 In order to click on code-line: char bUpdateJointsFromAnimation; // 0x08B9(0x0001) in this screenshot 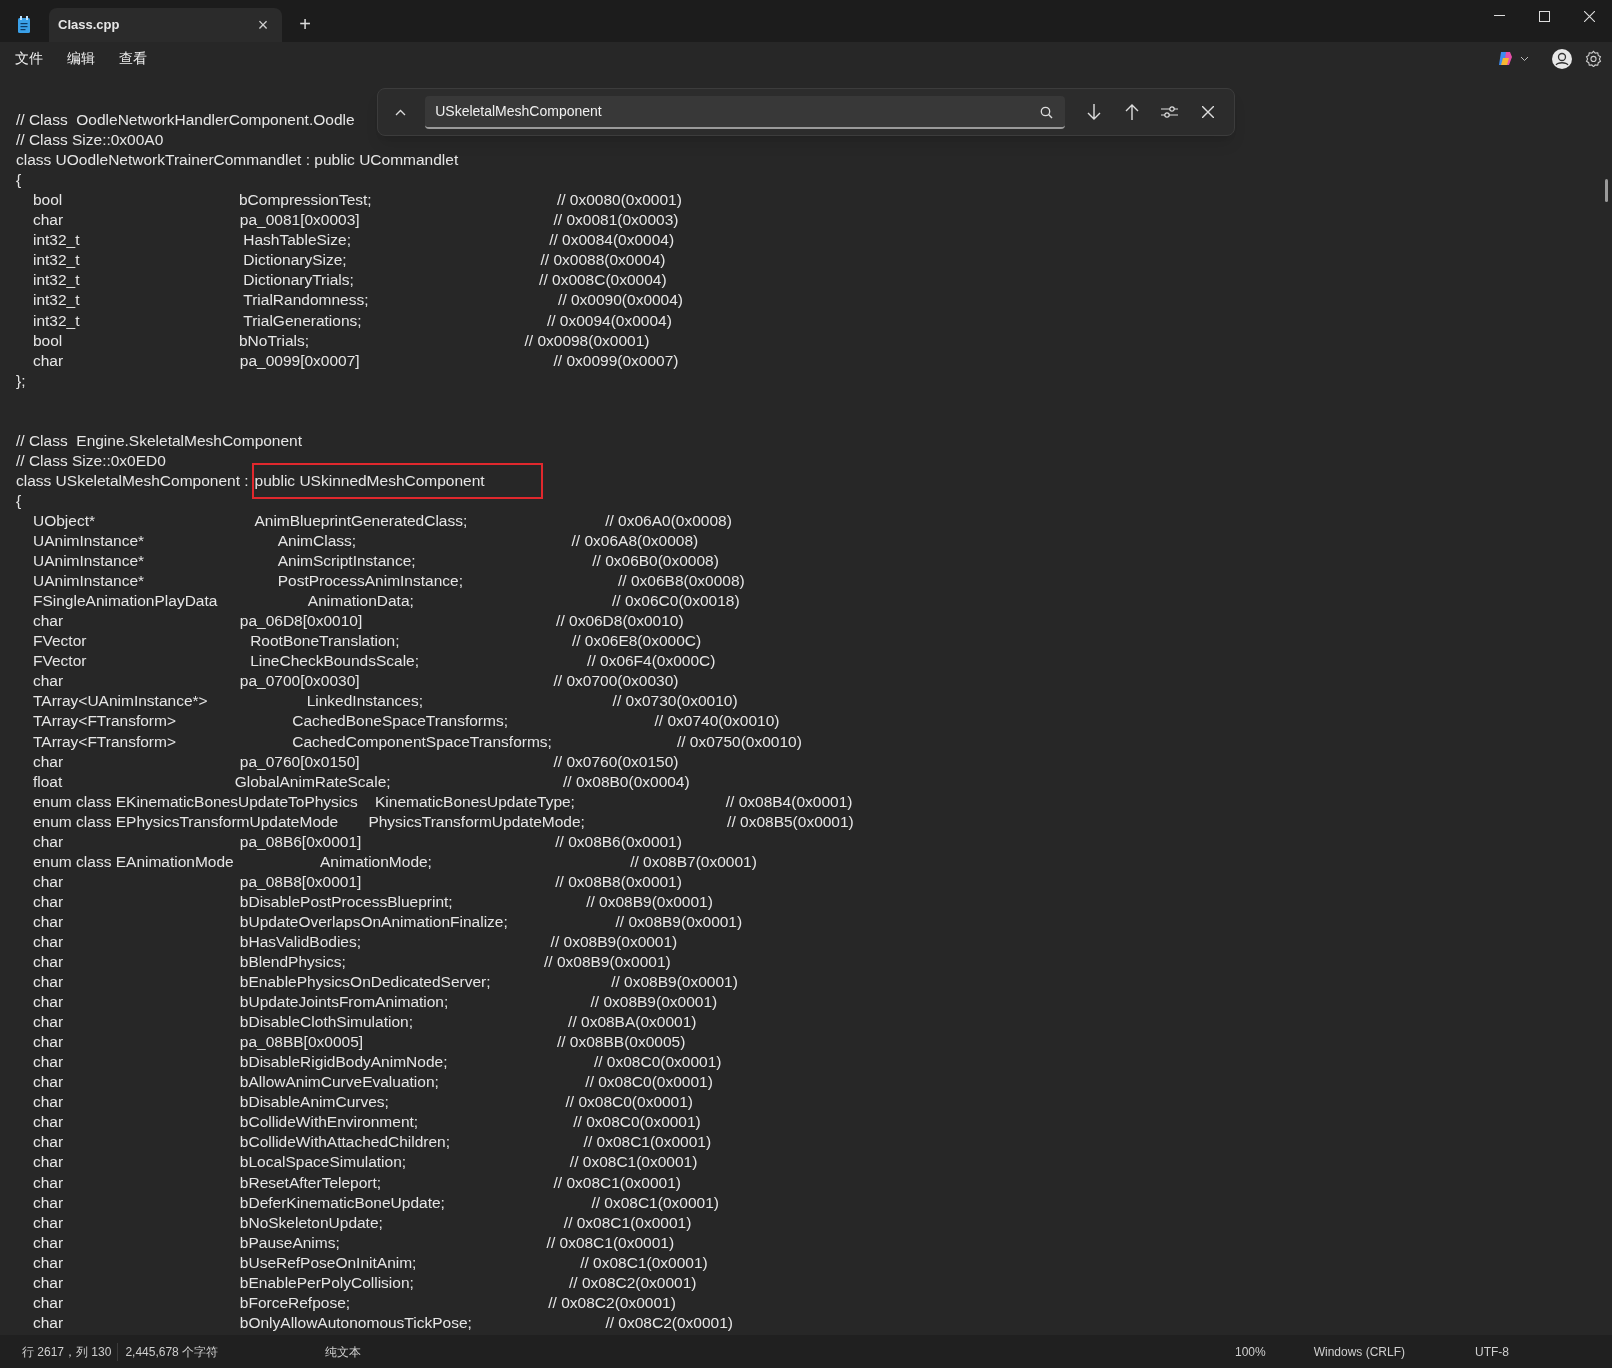, I will do `click(375, 1002)`.